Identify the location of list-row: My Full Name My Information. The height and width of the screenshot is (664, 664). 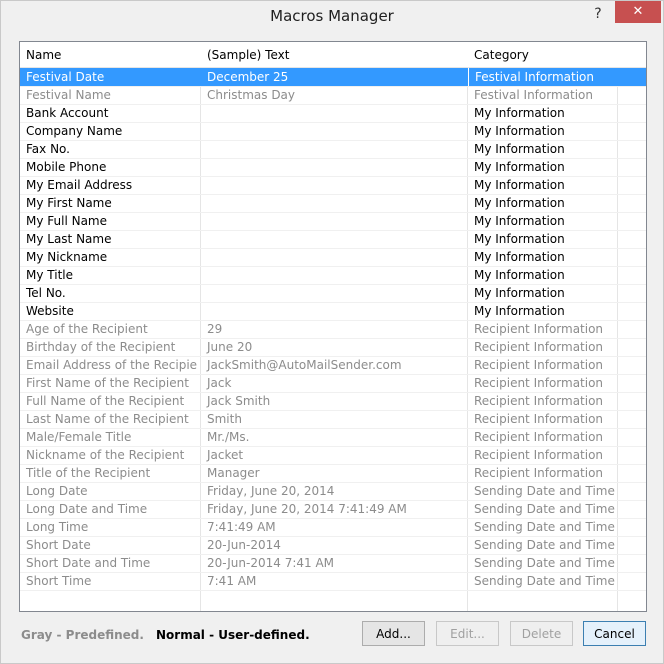
(333, 221).